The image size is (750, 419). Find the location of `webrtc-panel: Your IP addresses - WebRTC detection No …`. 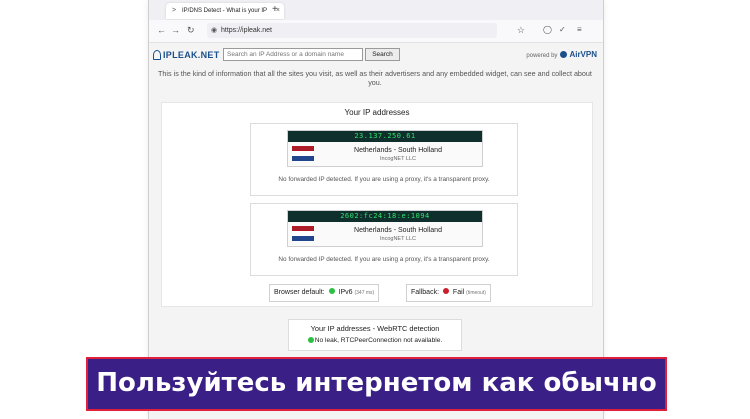

webrtc-panel: Your IP addresses - WebRTC detection No … is located at coordinates (375, 335).